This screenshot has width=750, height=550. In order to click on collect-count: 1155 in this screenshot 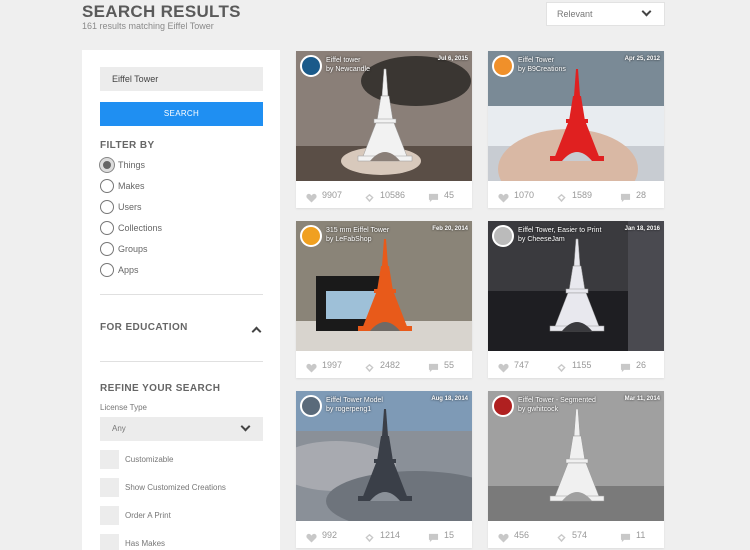, I will do `click(582, 365)`.